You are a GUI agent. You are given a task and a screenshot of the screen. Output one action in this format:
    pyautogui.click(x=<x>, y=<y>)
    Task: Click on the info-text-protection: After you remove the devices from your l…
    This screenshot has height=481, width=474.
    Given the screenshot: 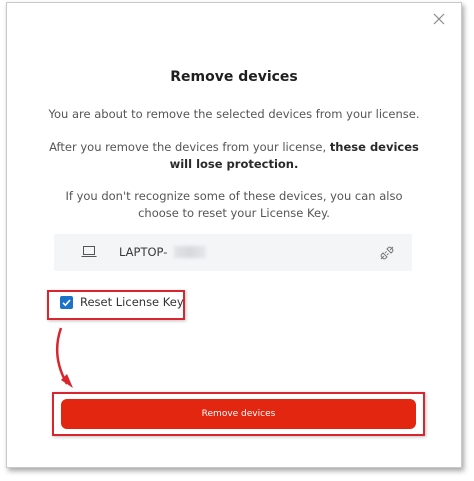 What is the action you would take?
    pyautogui.click(x=234, y=156)
    